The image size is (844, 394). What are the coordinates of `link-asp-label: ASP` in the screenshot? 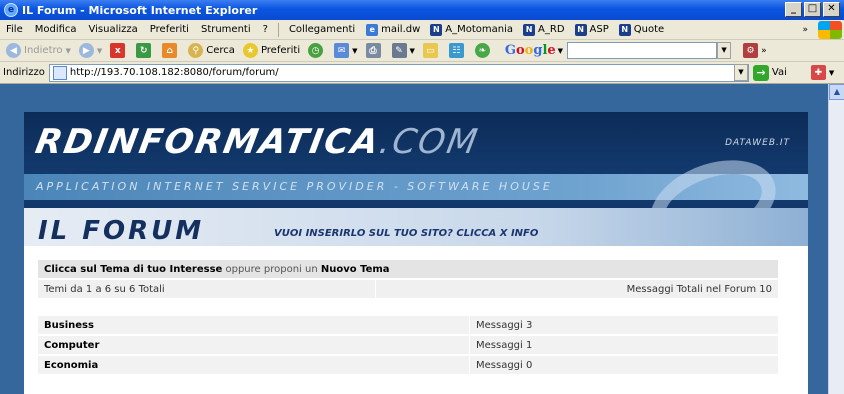 It's located at (599, 29).